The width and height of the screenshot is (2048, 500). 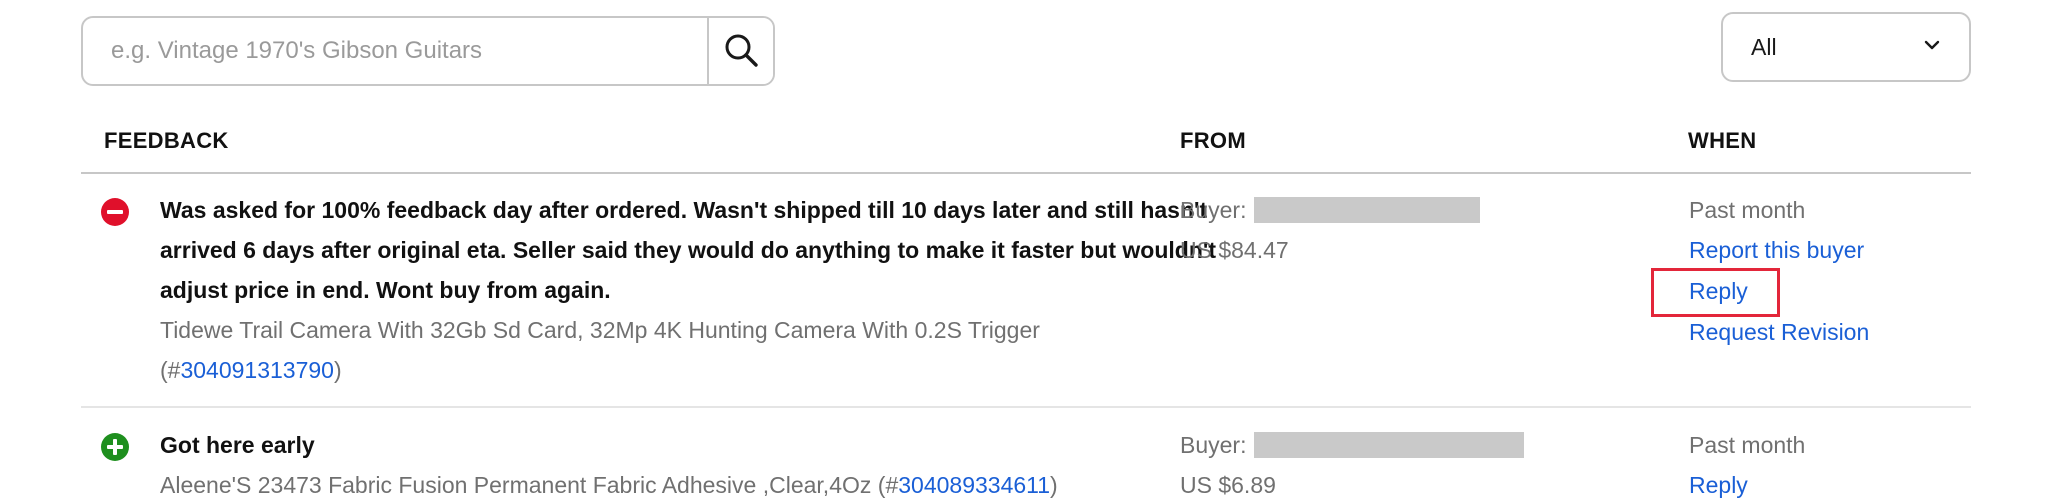 I want to click on feedback-comment: Got here early, so click(x=237, y=445).